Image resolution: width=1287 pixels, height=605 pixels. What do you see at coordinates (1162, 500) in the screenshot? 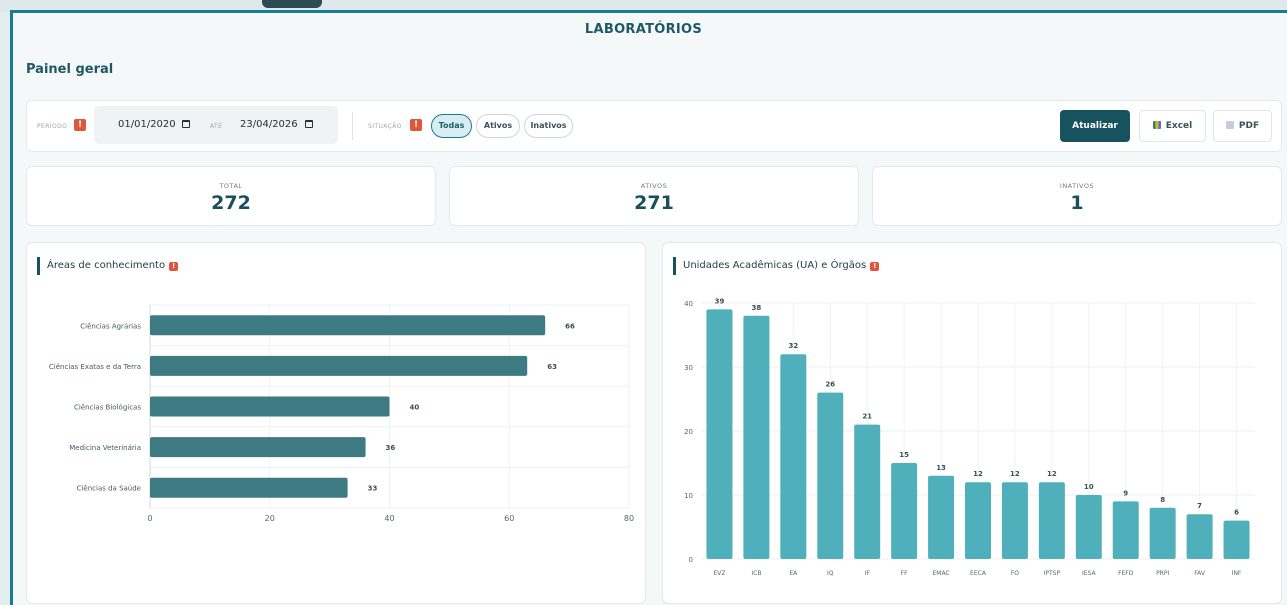
I see `data-label: 8` at bounding box center [1162, 500].